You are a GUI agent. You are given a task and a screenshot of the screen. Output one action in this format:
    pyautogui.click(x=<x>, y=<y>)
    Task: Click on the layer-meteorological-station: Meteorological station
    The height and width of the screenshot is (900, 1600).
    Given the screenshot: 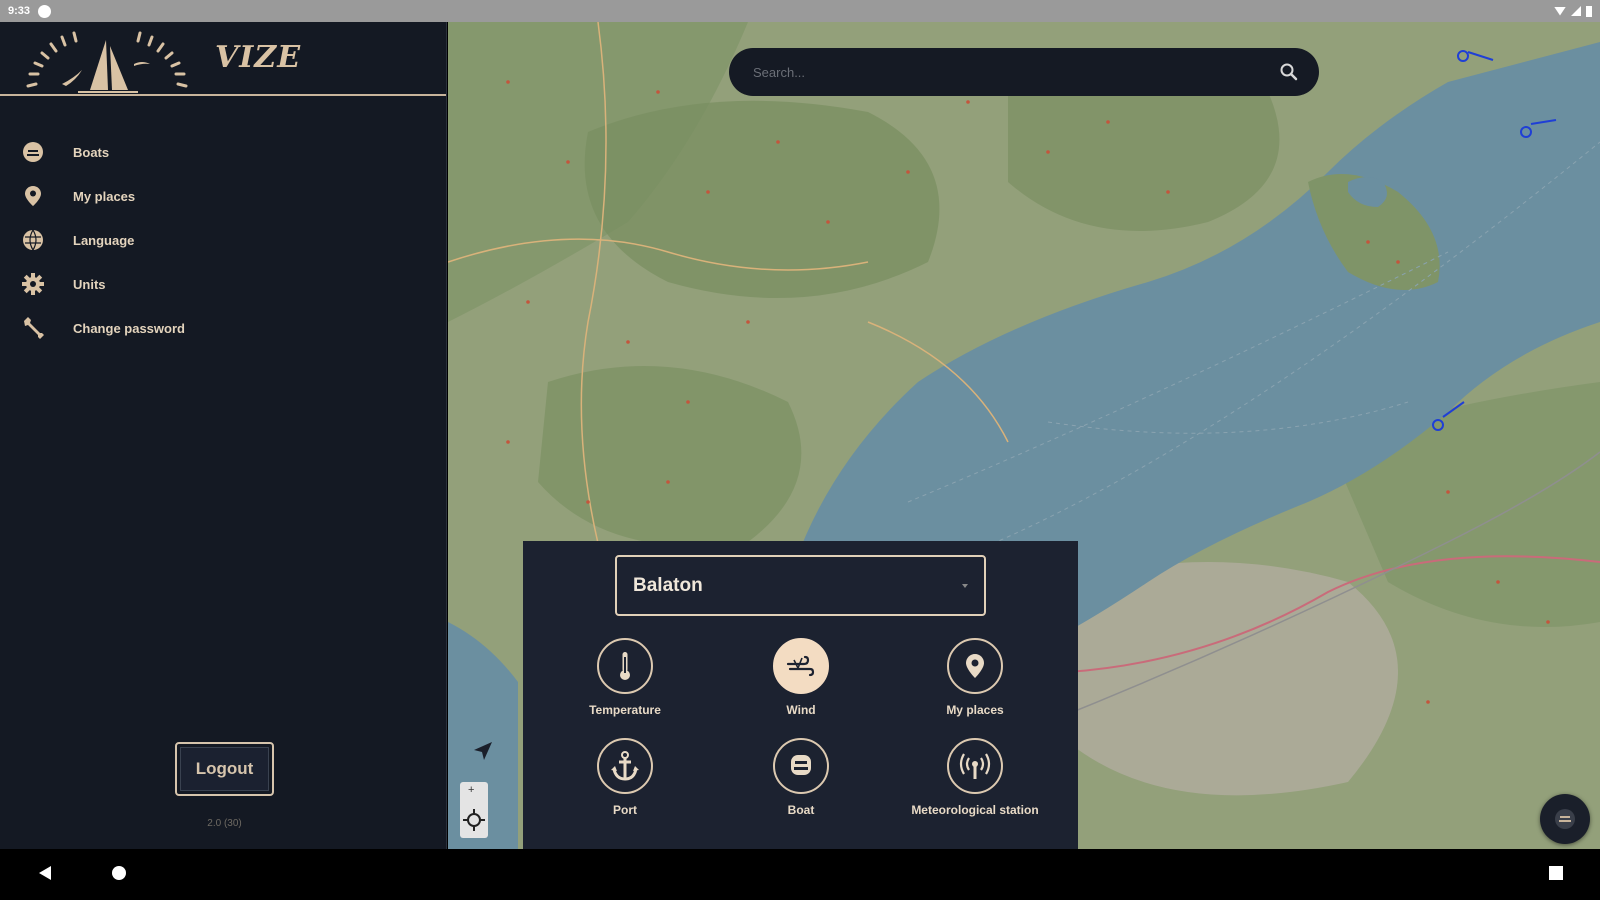 What is the action you would take?
    pyautogui.click(x=975, y=777)
    